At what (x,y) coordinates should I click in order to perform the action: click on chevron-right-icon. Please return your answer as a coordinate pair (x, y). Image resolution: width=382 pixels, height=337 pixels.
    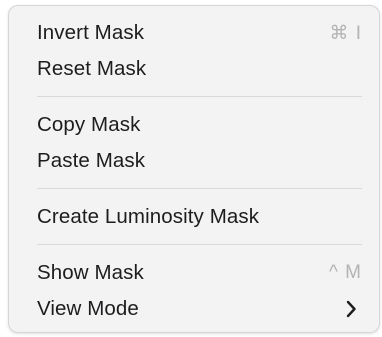
    Looking at the image, I should click on (351, 309).